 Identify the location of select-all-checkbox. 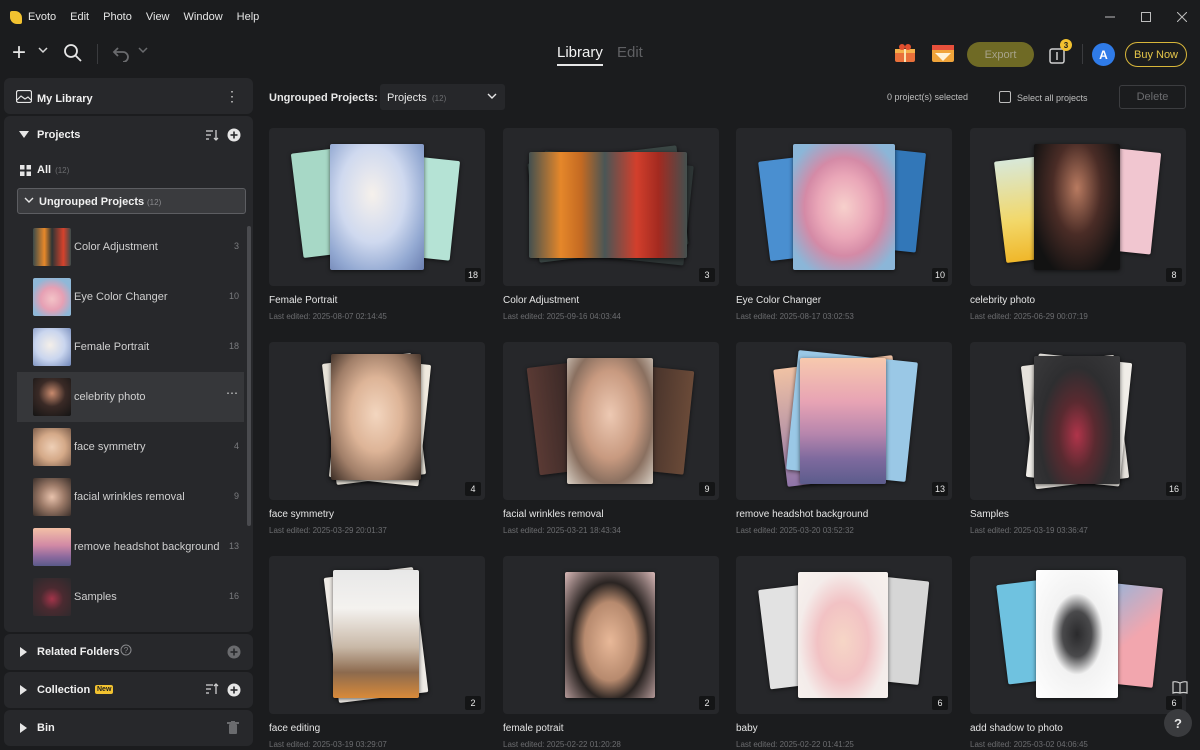
(1005, 97).